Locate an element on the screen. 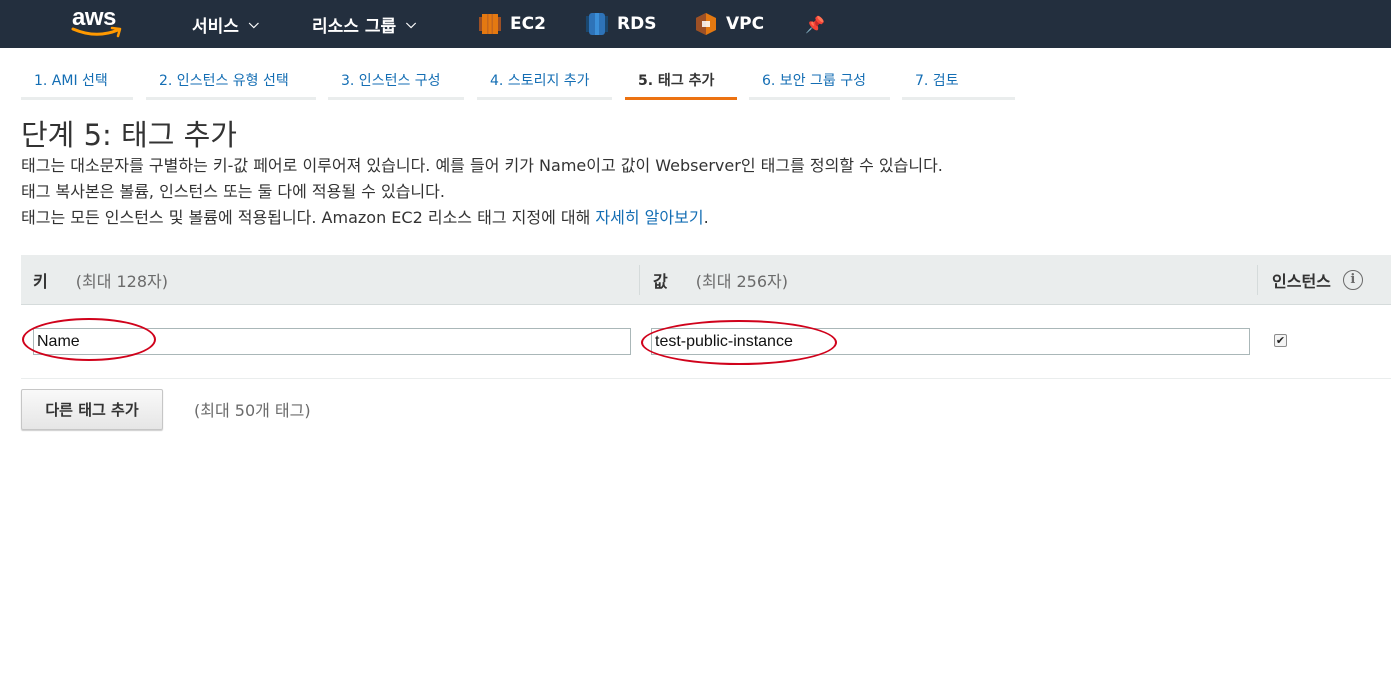 Image resolution: width=1391 pixels, height=691 pixels. instances-column-header: 인스턴스 i is located at coordinates (1317, 279).